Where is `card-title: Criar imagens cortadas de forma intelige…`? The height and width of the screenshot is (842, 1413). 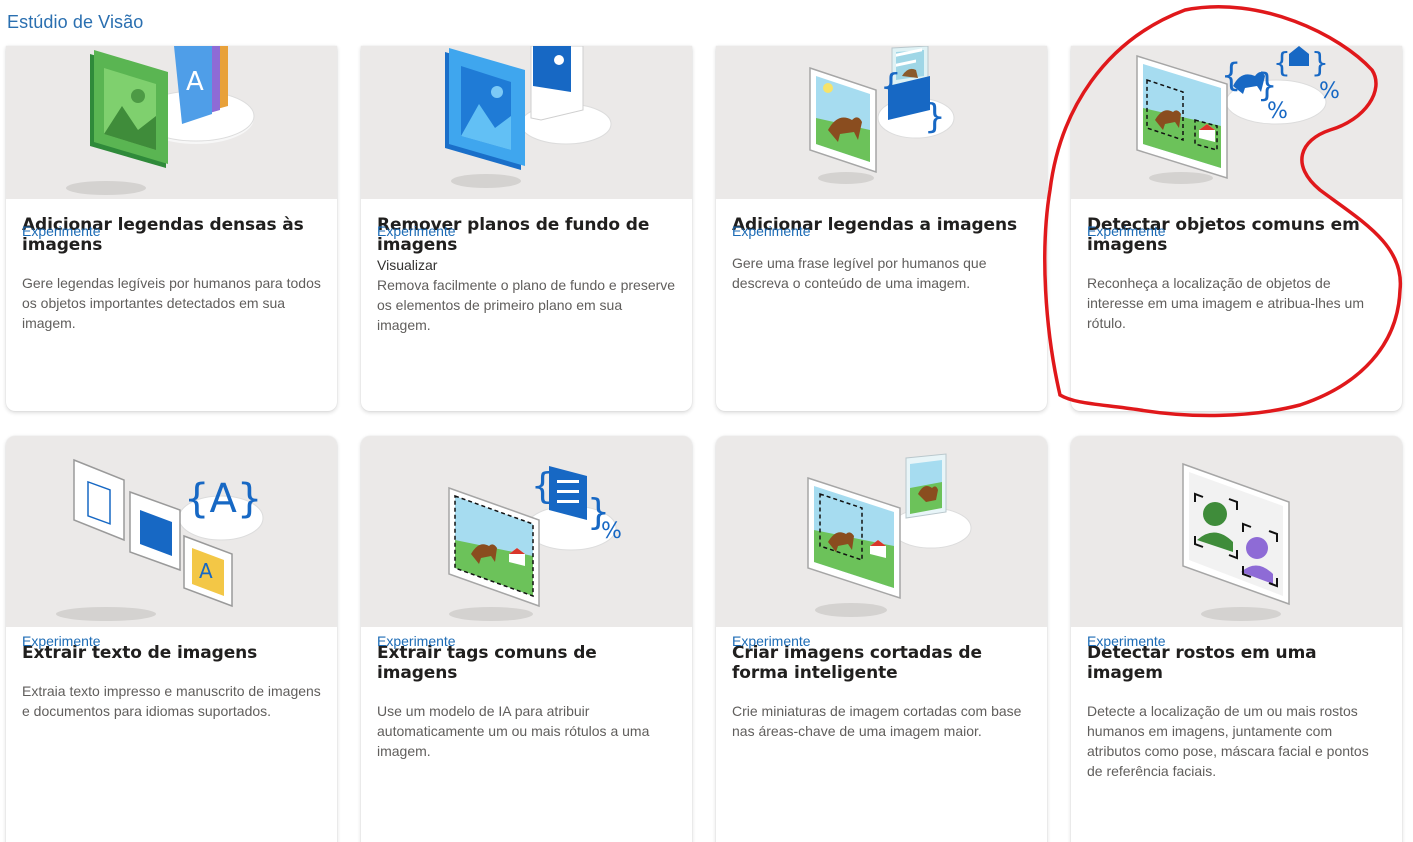
card-title: Criar imagens cortadas de forma intelige… is located at coordinates (857, 663).